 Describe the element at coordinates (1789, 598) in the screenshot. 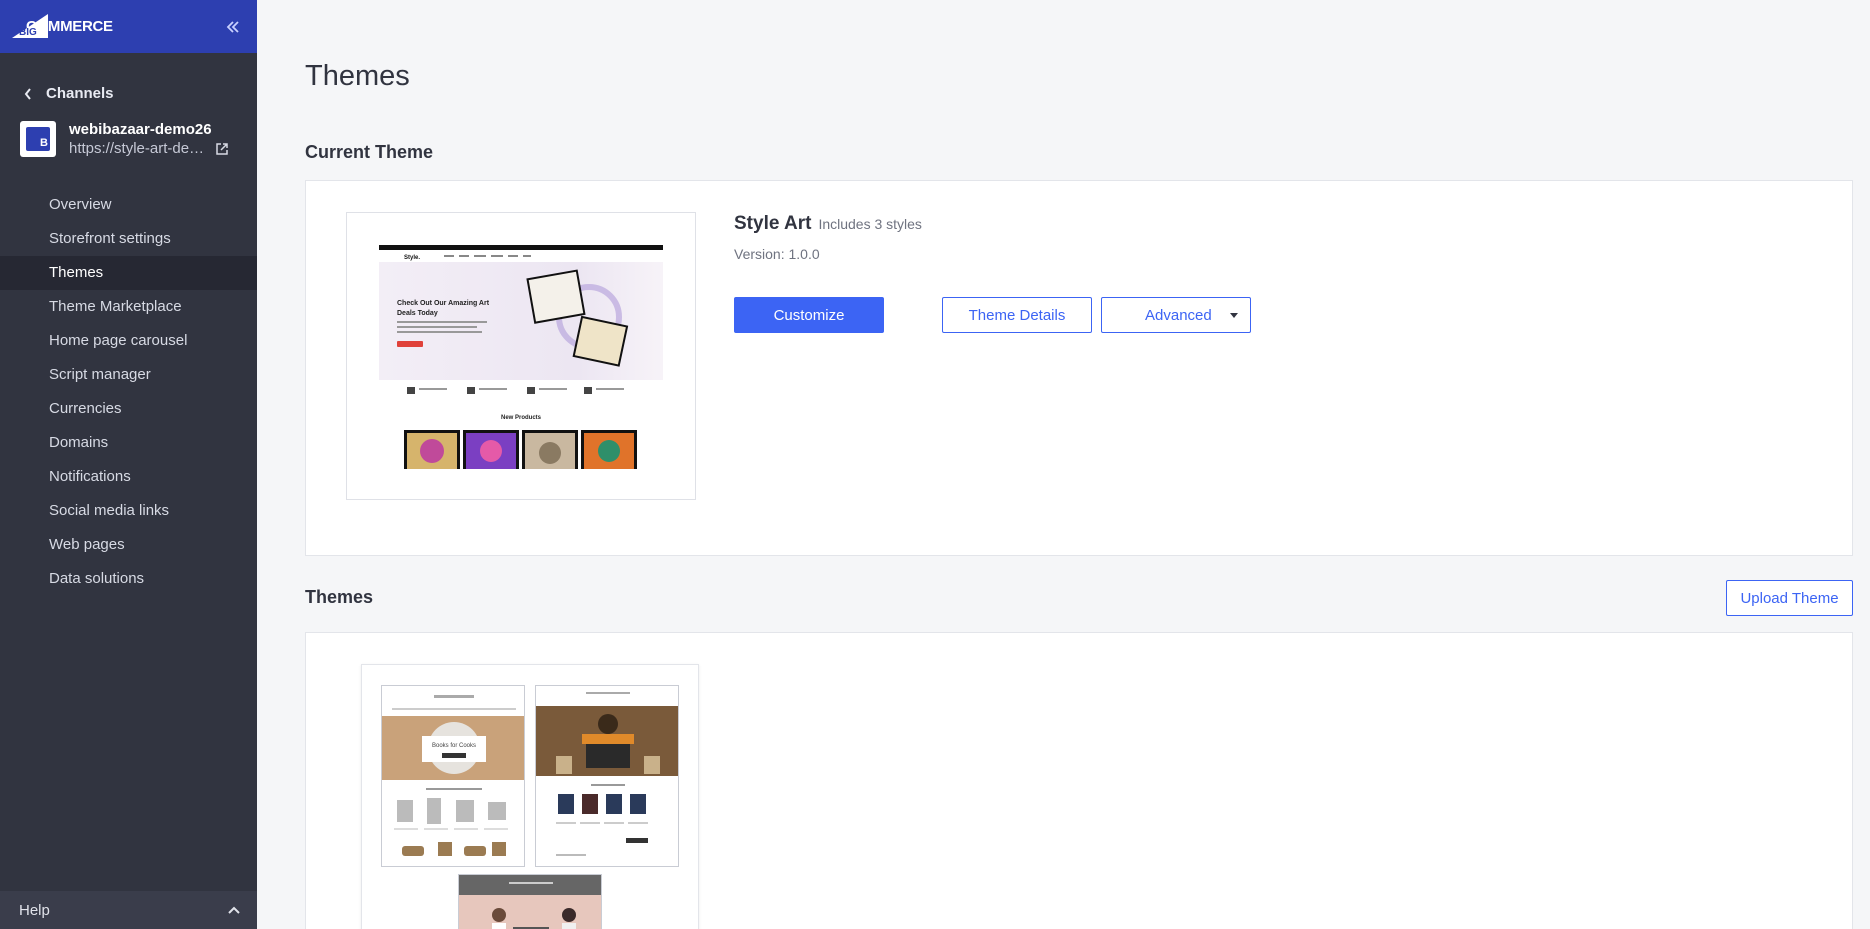

I see `upload-theme-button: Upload Theme` at that location.